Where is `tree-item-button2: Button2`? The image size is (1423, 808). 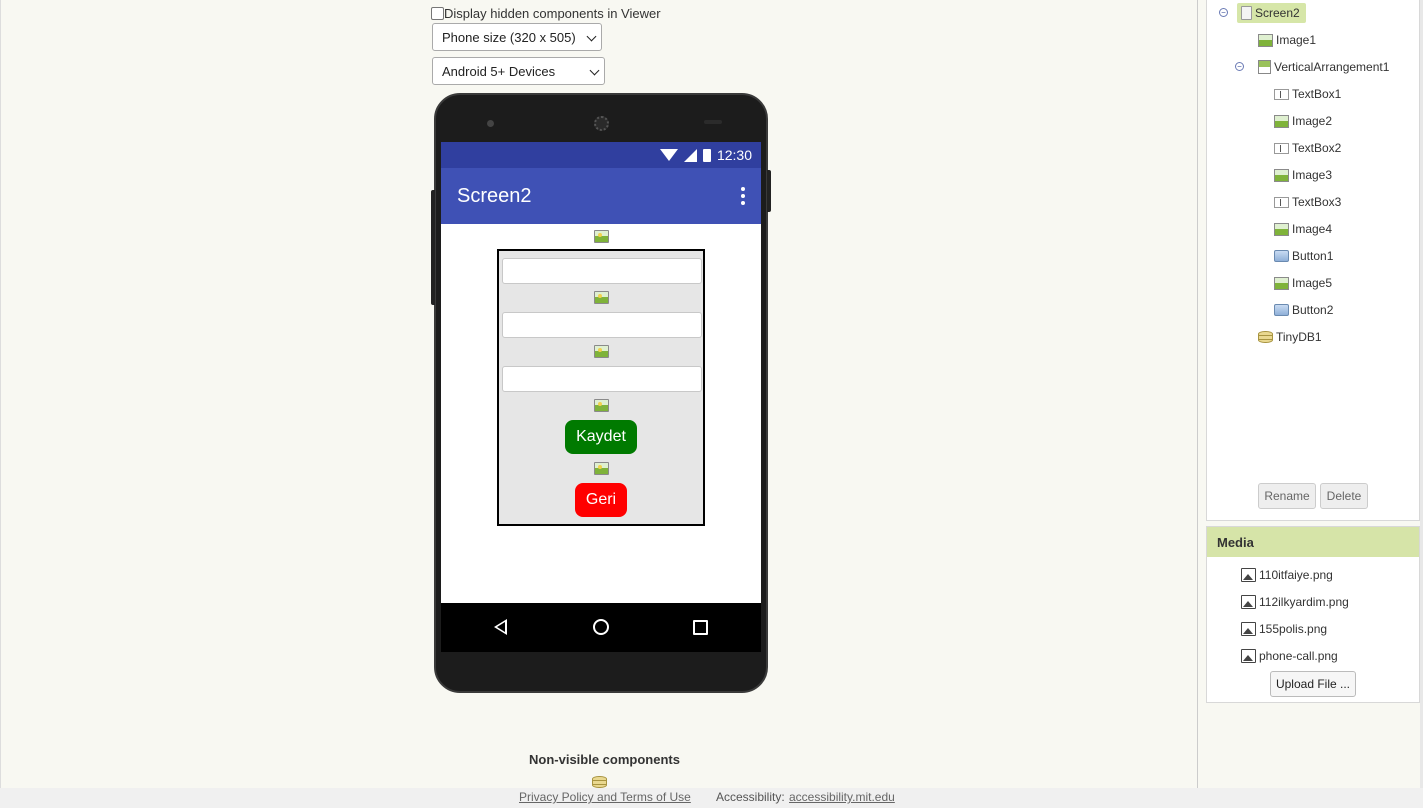 tree-item-button2: Button2 is located at coordinates (1303, 310).